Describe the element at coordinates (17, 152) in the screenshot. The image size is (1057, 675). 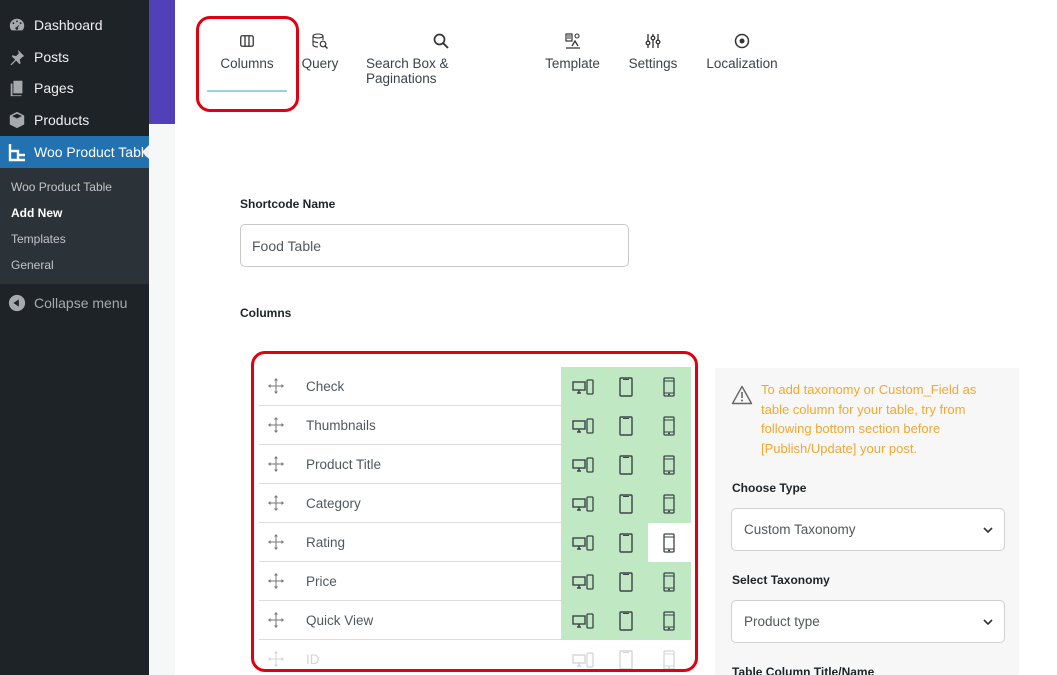
I see `table-icon` at that location.